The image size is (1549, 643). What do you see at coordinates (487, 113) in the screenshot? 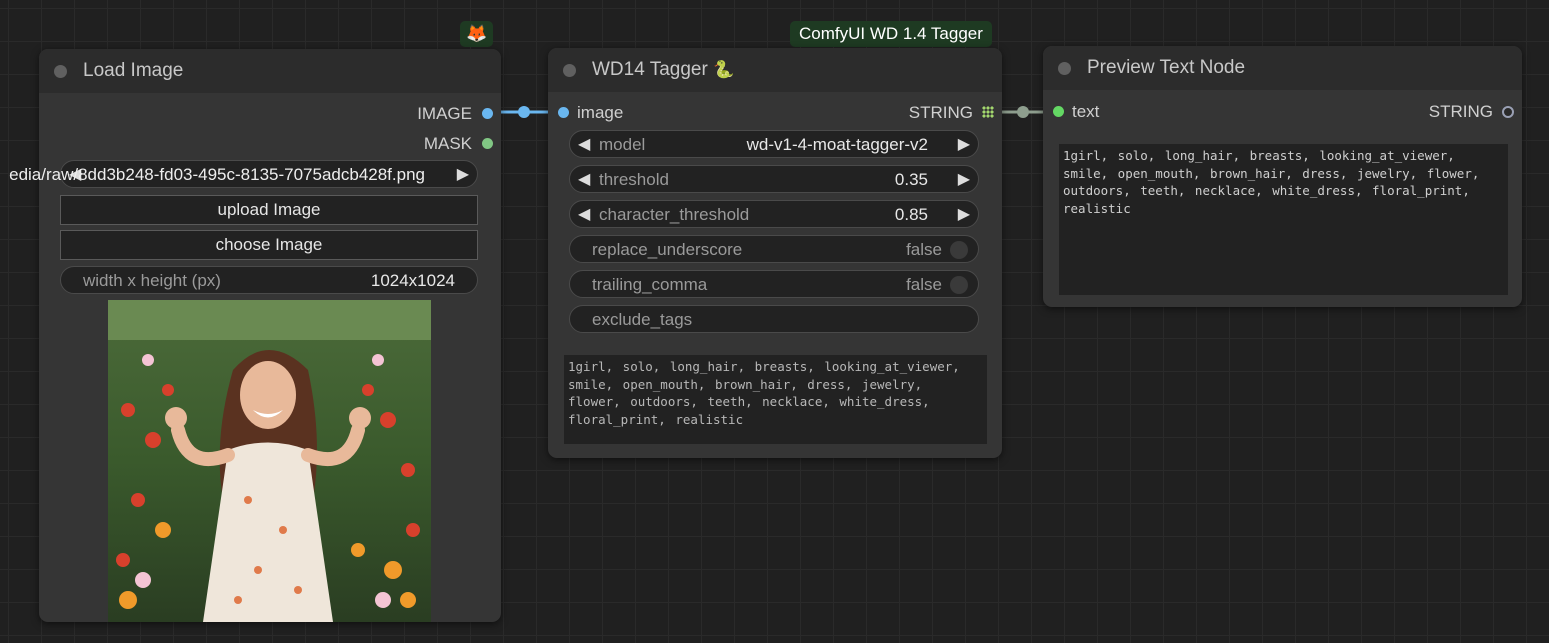
I see `output-image-port` at bounding box center [487, 113].